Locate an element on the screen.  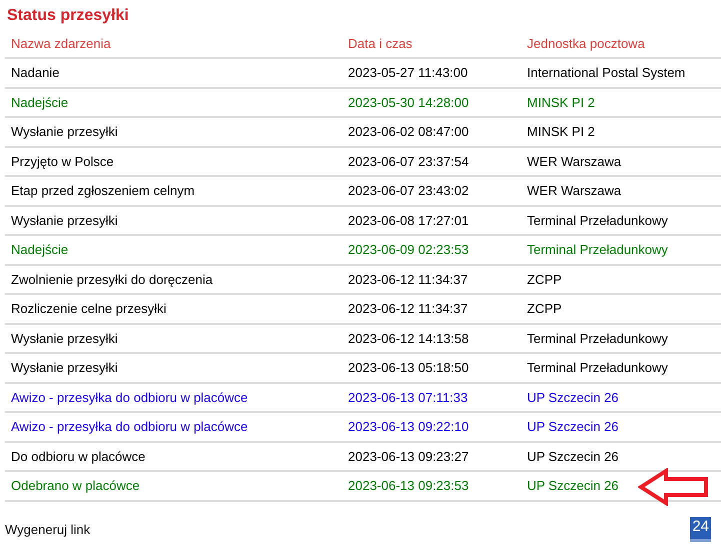
table-cell: International Postal System is located at coordinates (621, 73).